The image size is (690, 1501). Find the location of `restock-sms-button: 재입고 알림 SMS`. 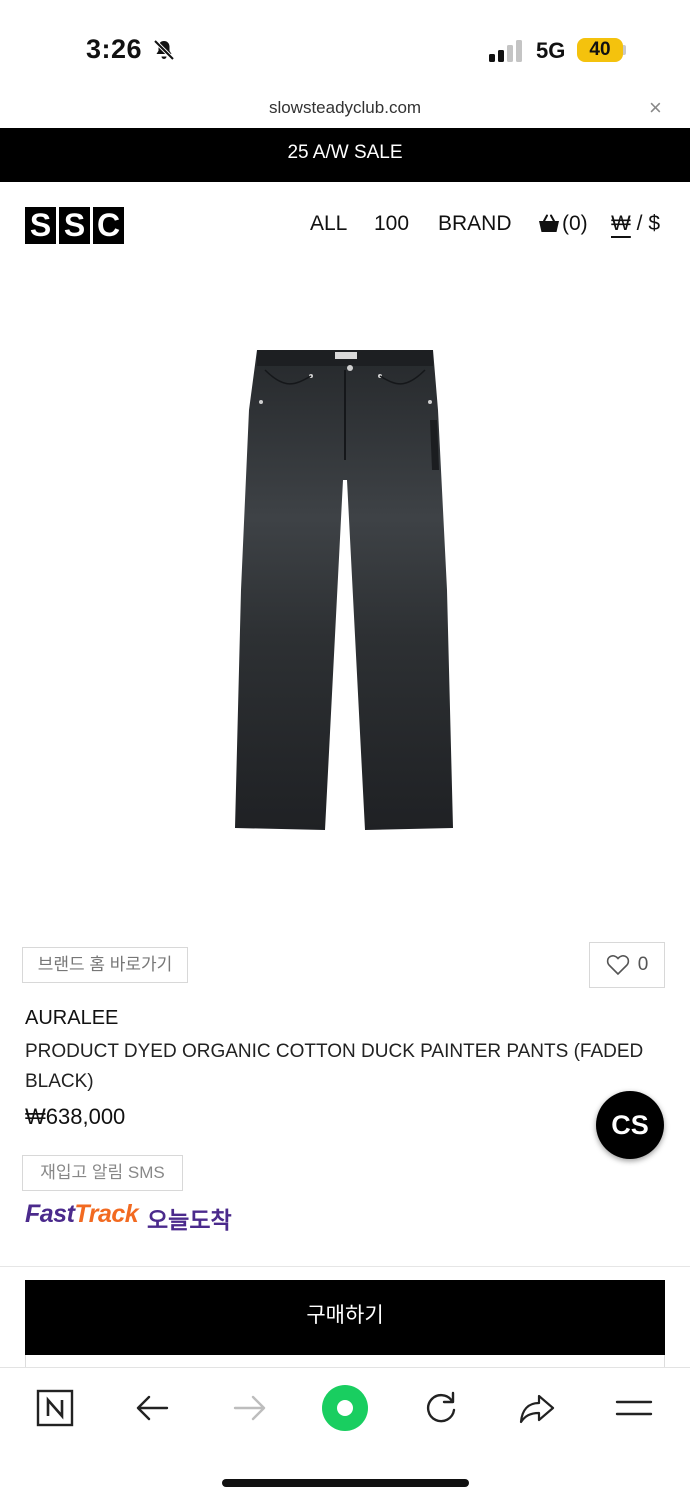

restock-sms-button: 재입고 알림 SMS is located at coordinates (102, 1173).